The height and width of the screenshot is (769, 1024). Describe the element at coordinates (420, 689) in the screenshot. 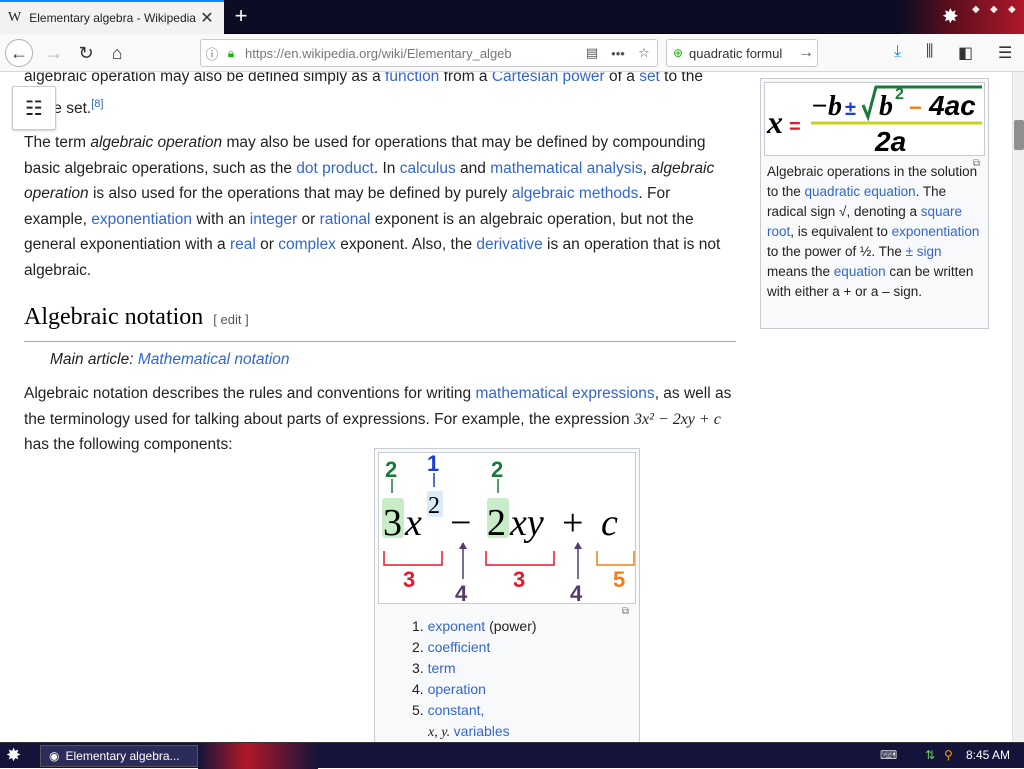

I see `list-number: 4.` at that location.